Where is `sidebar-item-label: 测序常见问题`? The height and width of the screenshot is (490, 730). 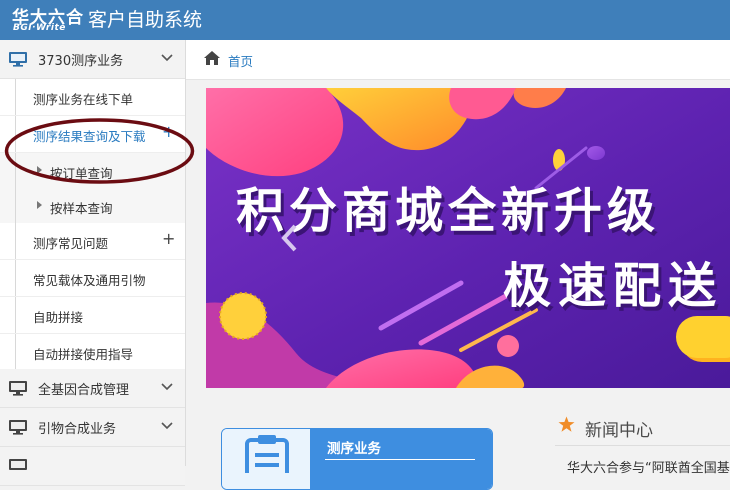 sidebar-item-label: 测序常见问题 is located at coordinates (71, 243).